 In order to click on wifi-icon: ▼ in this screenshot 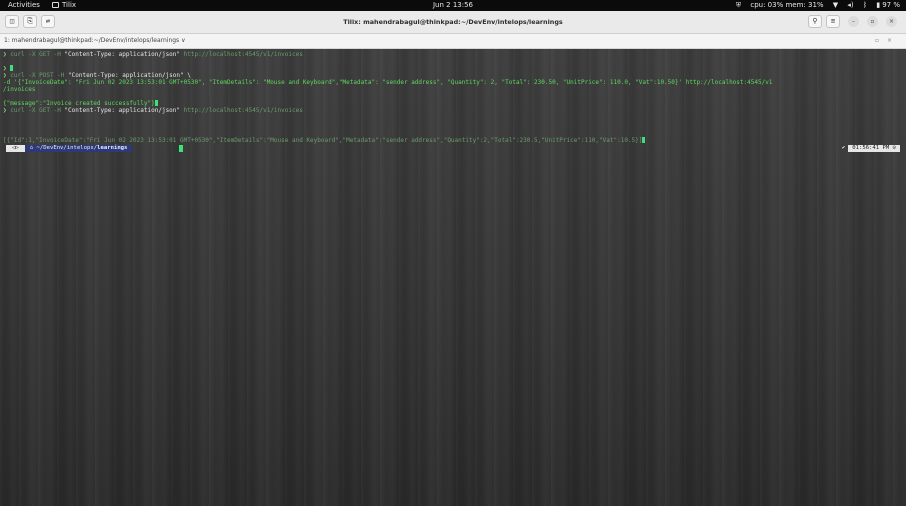, I will do `click(835, 5)`.